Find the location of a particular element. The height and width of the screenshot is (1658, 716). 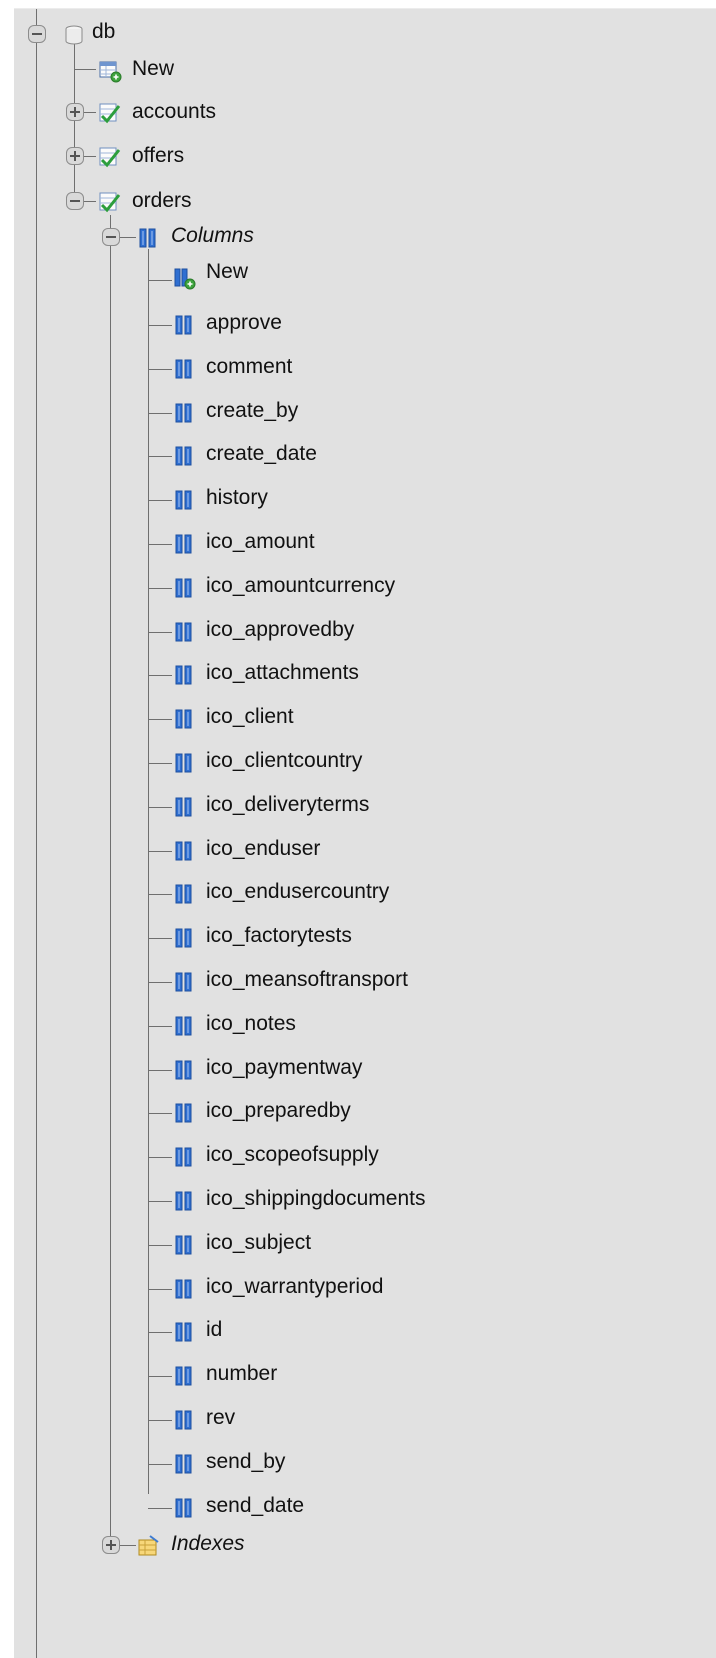

column-item: ico_factorytests is located at coordinates (279, 936).